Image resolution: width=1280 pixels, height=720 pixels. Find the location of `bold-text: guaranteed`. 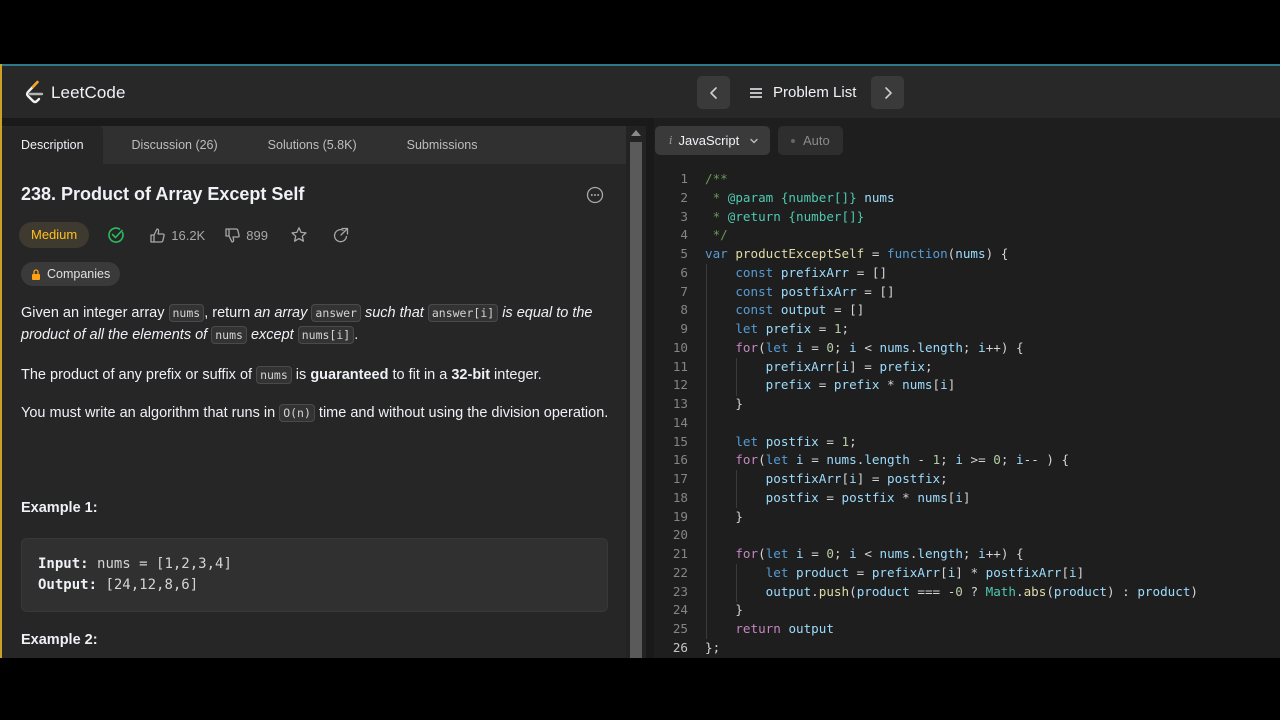

bold-text: guaranteed is located at coordinates (349, 375).